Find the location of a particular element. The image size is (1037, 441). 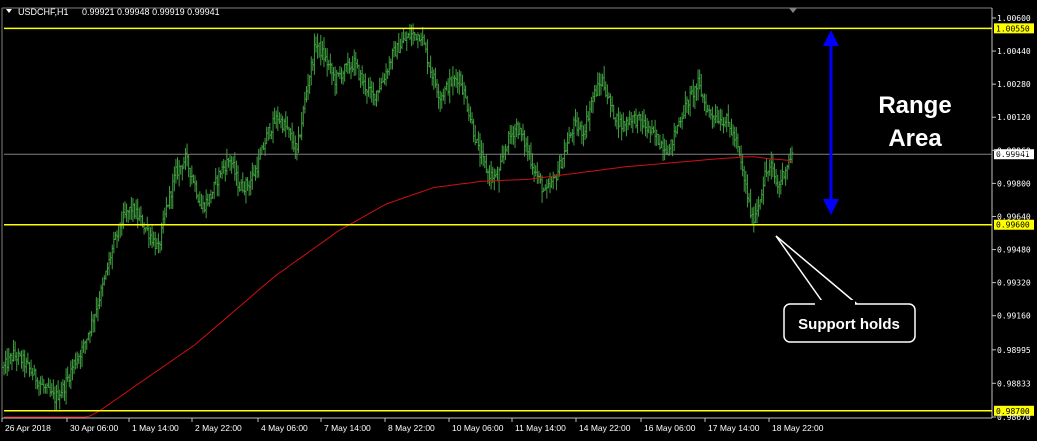

symbol-timeframe: USDCHF,H1 is located at coordinates (43, 12).